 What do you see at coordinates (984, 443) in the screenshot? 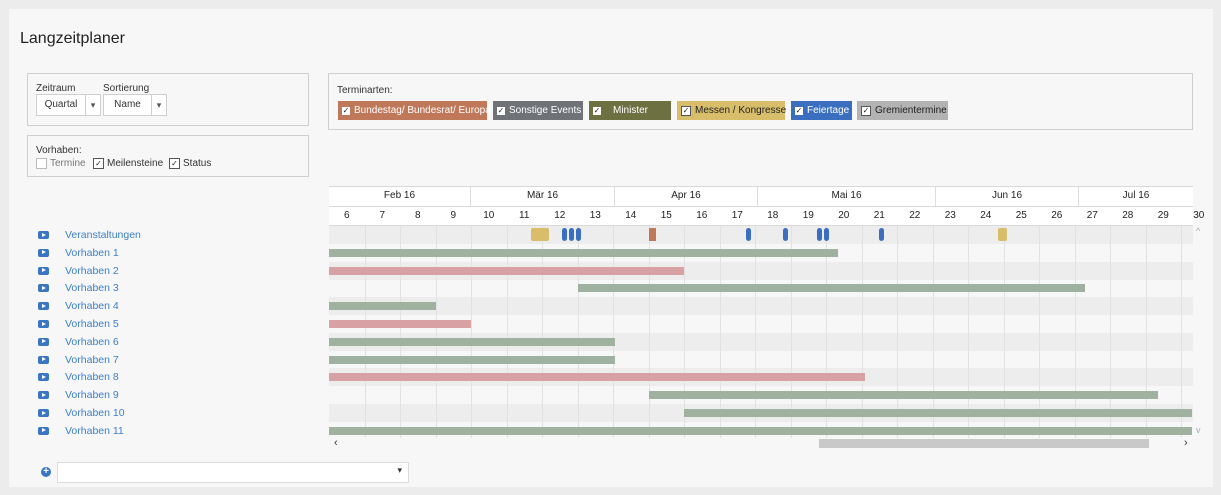
I see `scrollbar-thumb` at bounding box center [984, 443].